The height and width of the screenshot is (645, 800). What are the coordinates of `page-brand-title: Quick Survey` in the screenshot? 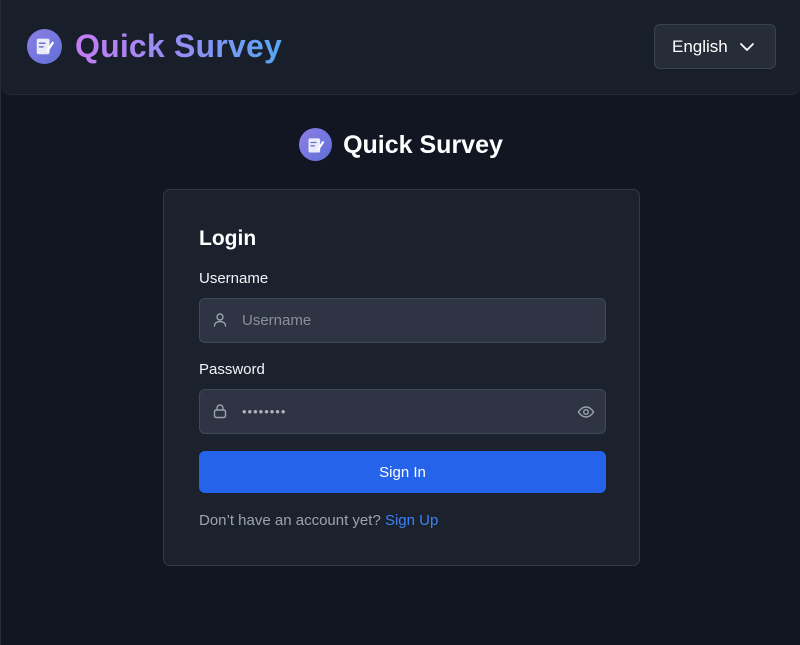 It's located at (423, 144).